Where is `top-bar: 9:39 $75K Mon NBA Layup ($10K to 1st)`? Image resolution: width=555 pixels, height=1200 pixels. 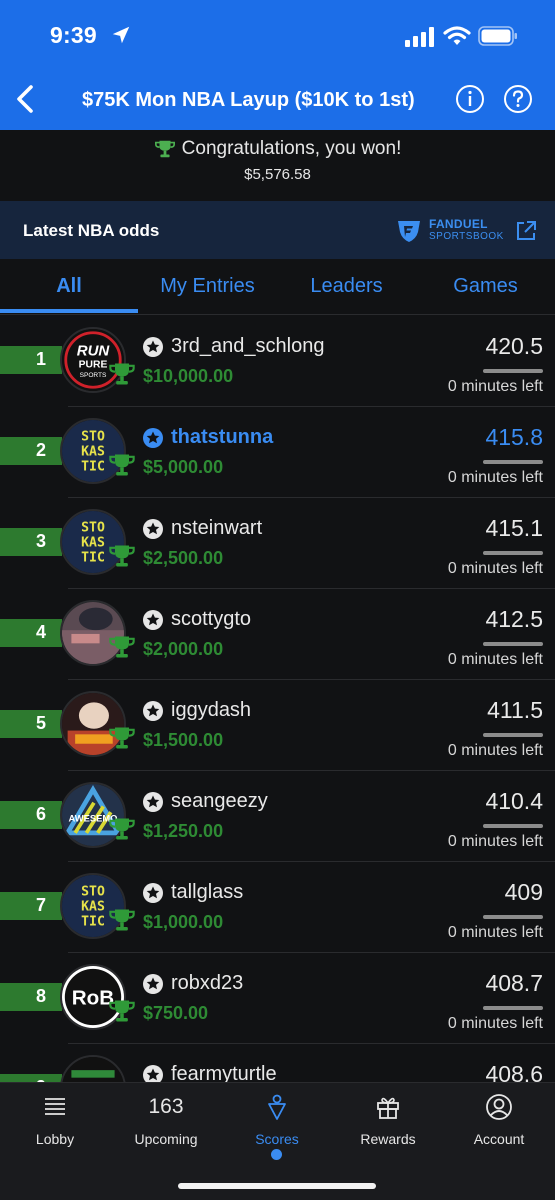
top-bar: 9:39 $75K Mon NBA Layup ($10K to 1st) is located at coordinates (277, 65).